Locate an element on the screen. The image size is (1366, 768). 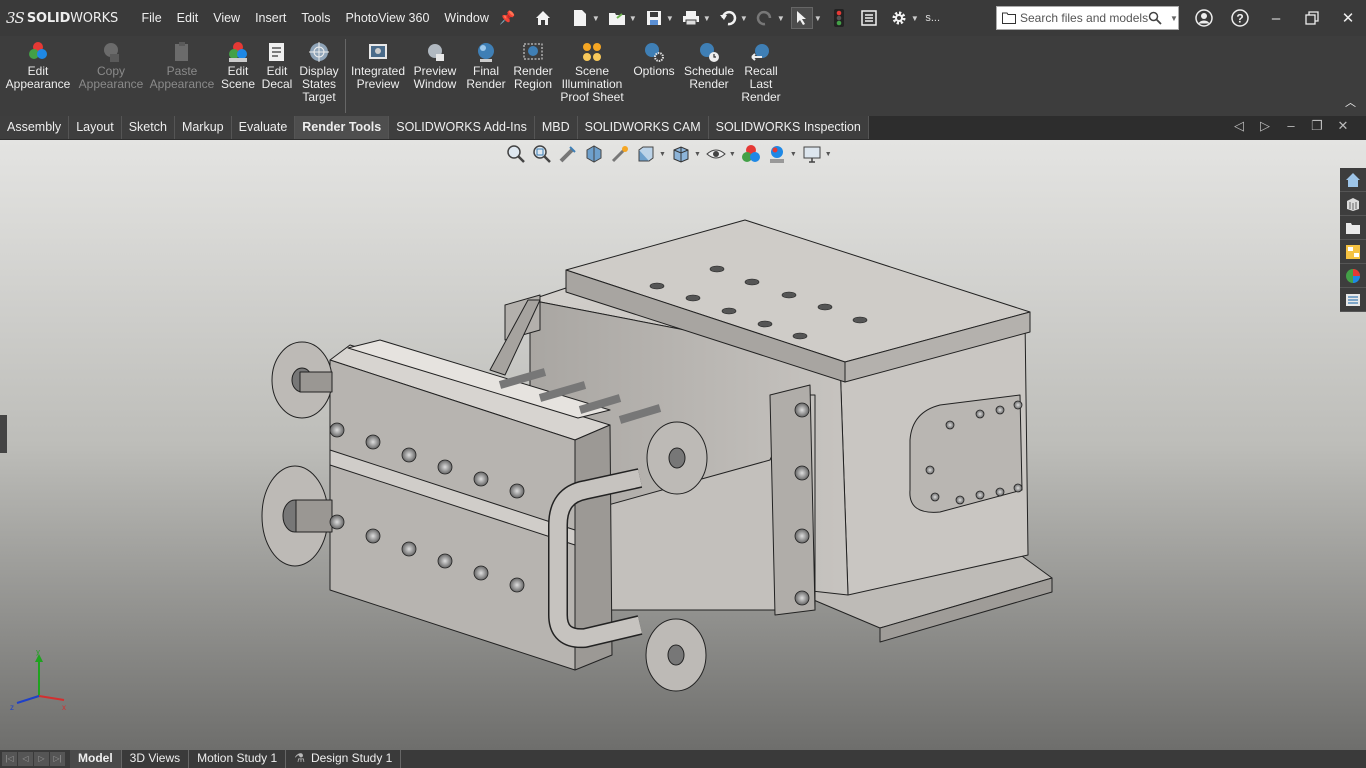
prev-tab-icon: ◁ is located at coordinates (25, 759).